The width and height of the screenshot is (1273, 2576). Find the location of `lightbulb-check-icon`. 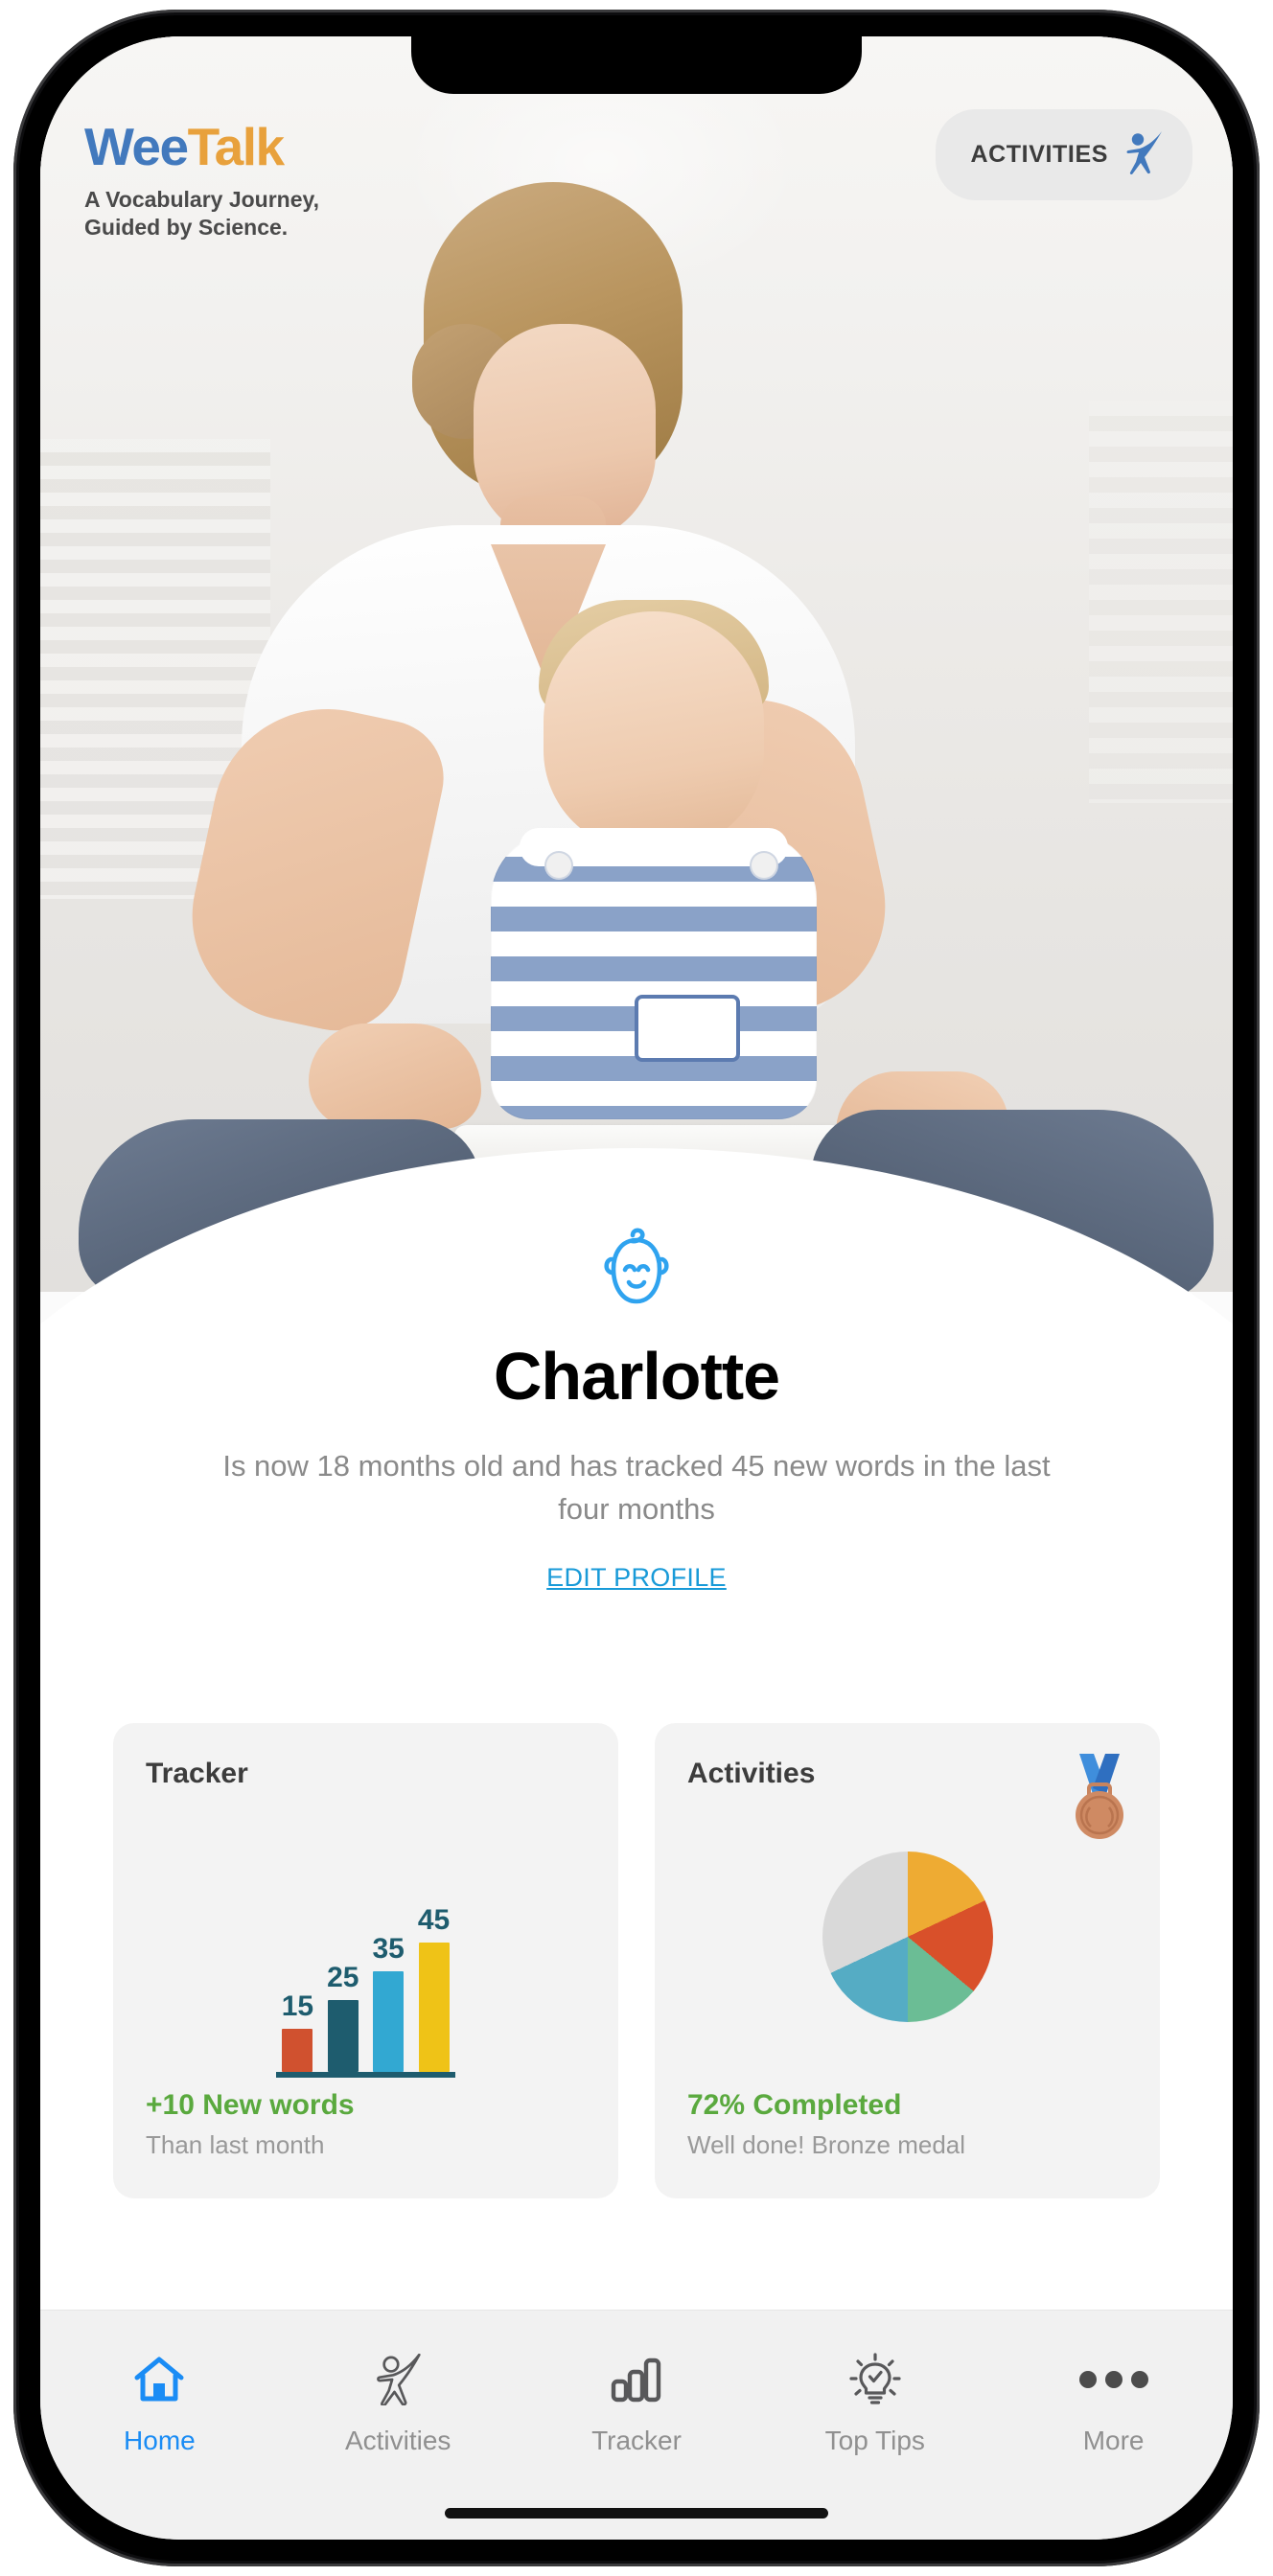

lightbulb-check-icon is located at coordinates (875, 2379).